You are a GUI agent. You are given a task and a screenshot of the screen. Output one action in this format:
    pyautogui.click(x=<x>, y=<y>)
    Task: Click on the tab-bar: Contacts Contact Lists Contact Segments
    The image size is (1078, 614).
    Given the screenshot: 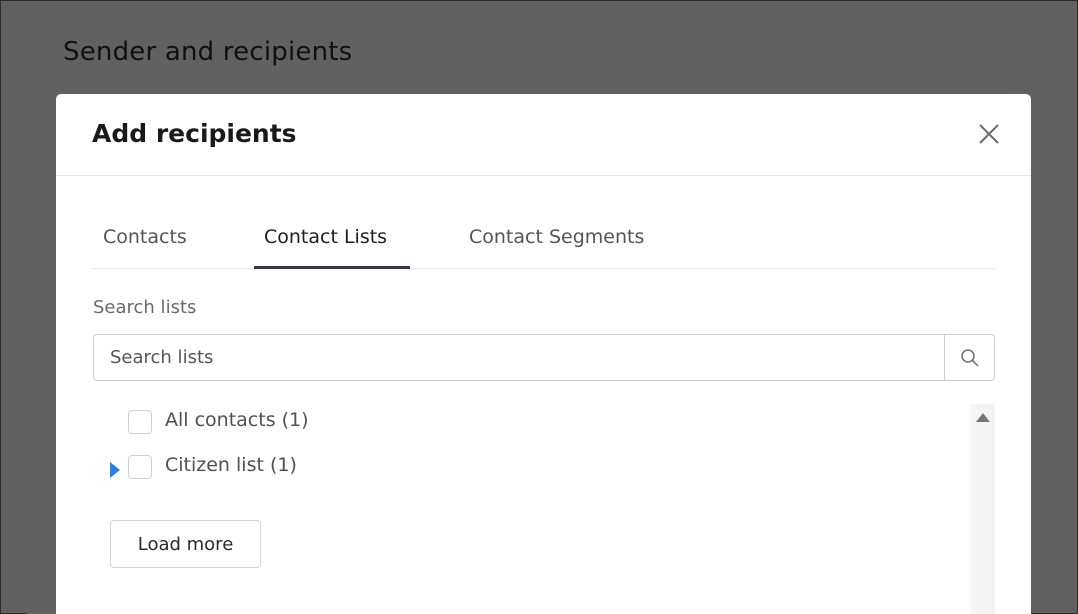 What is the action you would take?
    pyautogui.click(x=543, y=242)
    